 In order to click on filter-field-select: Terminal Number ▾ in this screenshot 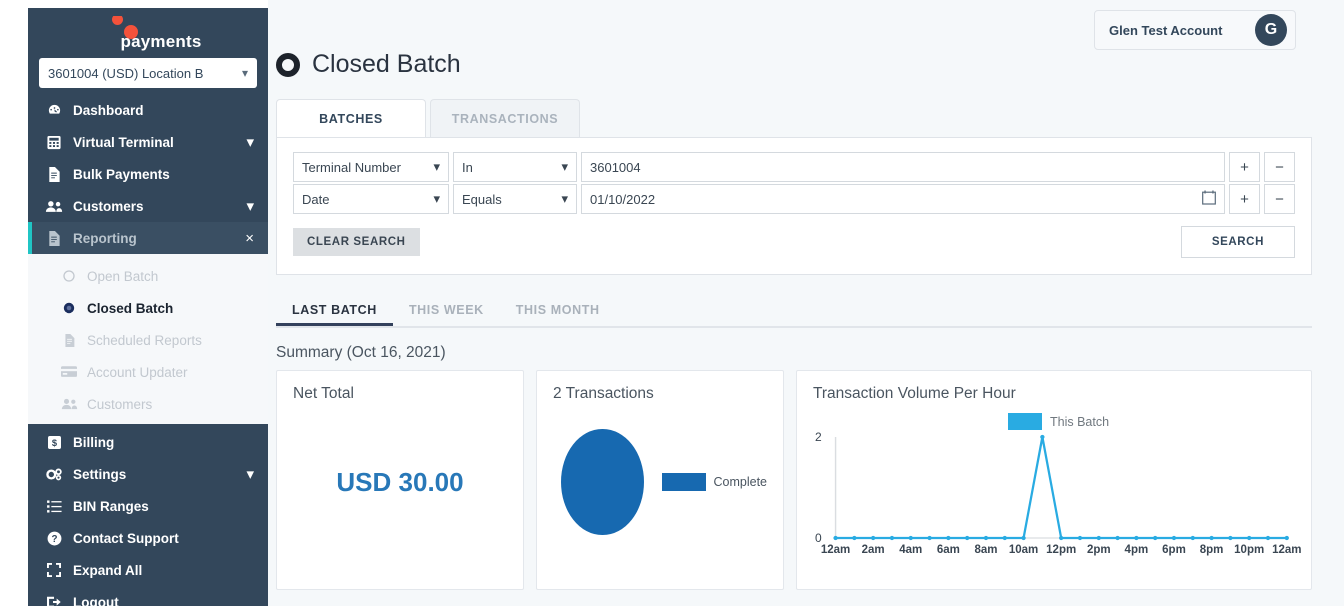, I will do `click(371, 167)`.